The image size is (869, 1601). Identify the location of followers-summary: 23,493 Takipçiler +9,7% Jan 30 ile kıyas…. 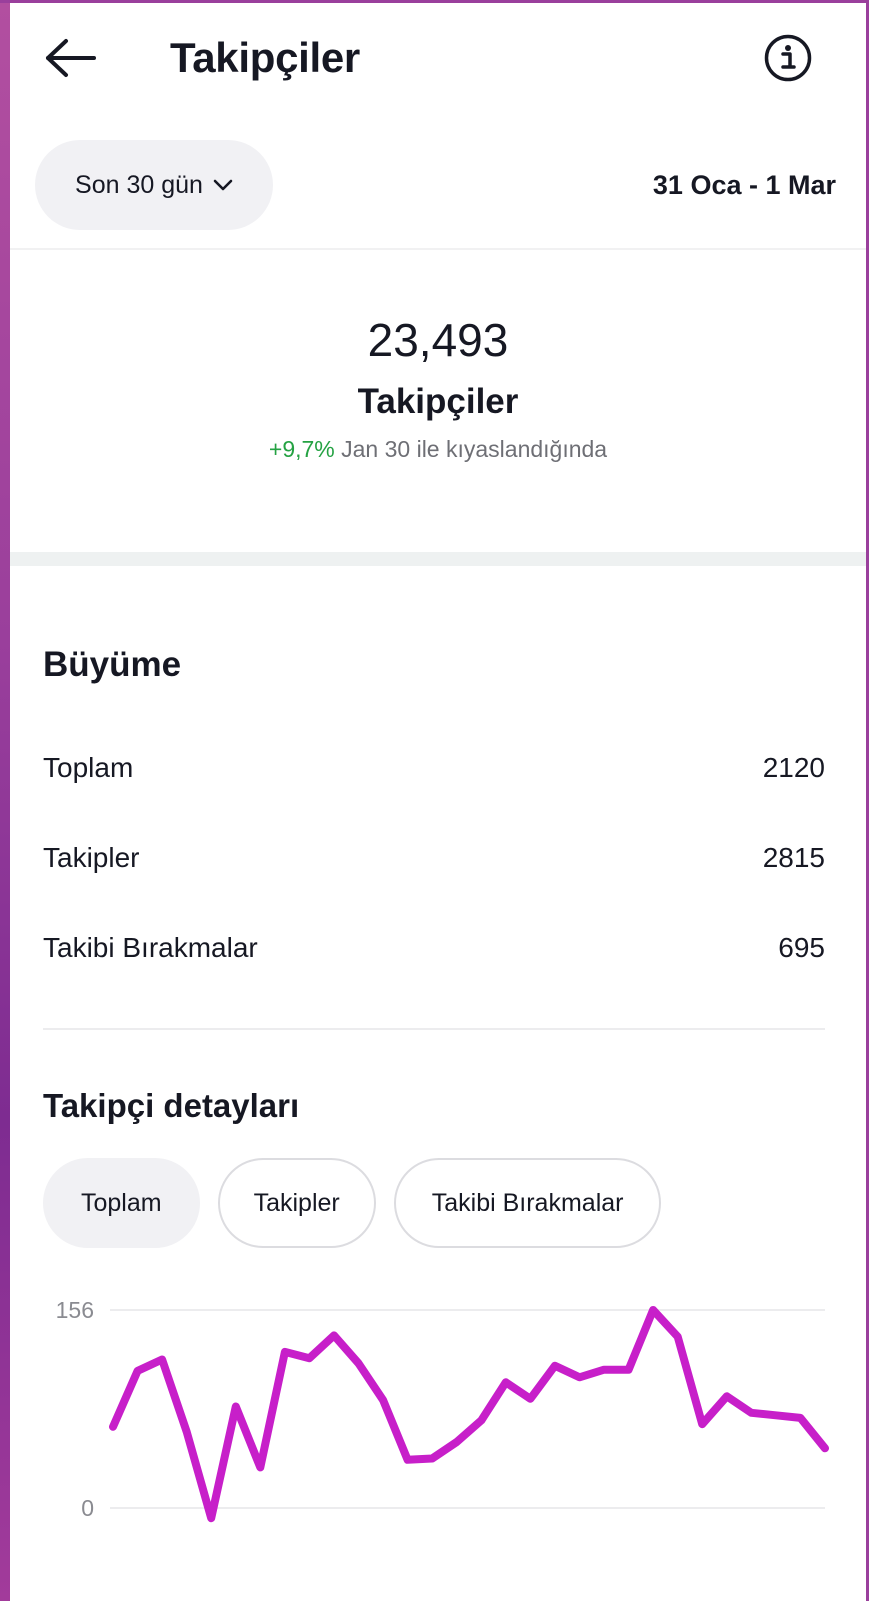
(438, 382).